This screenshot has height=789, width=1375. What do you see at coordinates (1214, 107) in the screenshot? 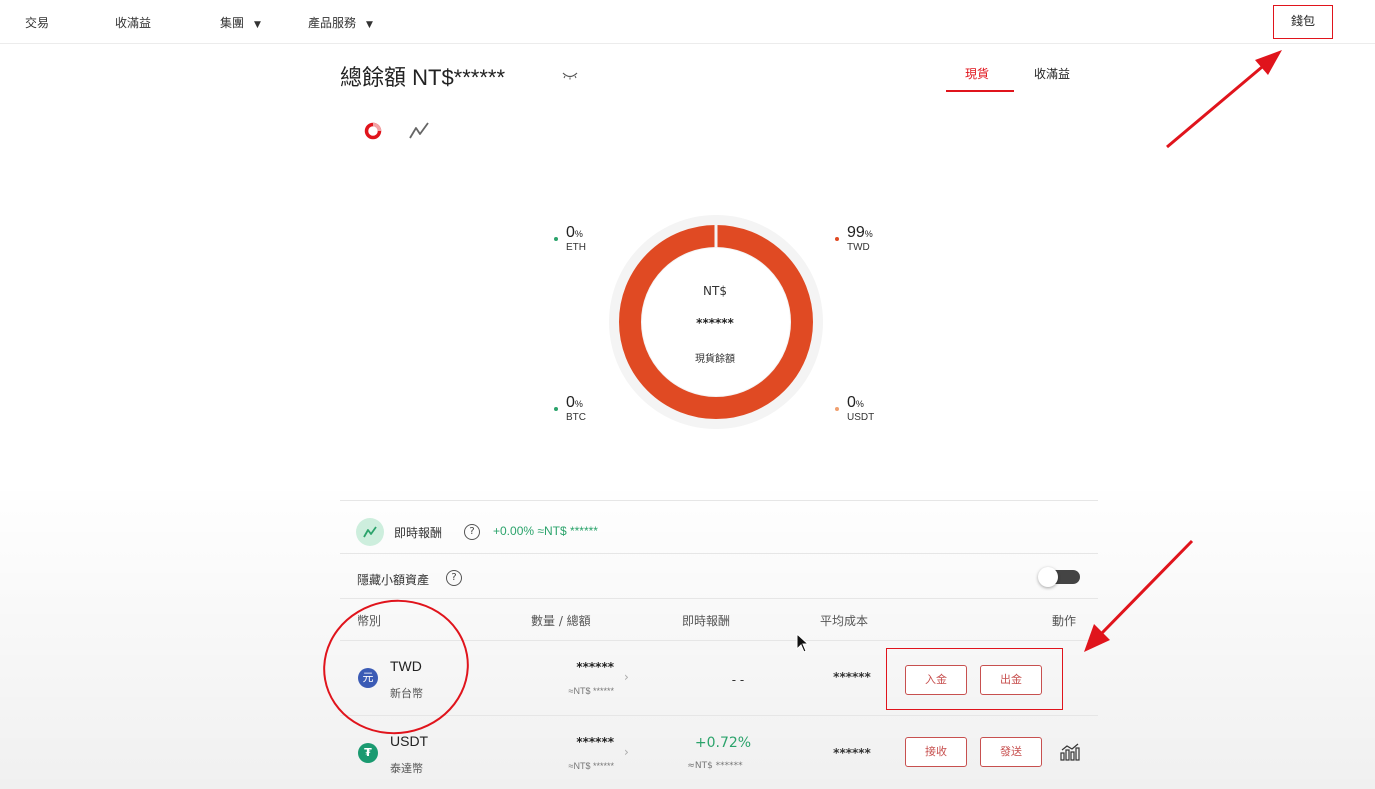
I see `annotation-arrow-wallet` at bounding box center [1214, 107].